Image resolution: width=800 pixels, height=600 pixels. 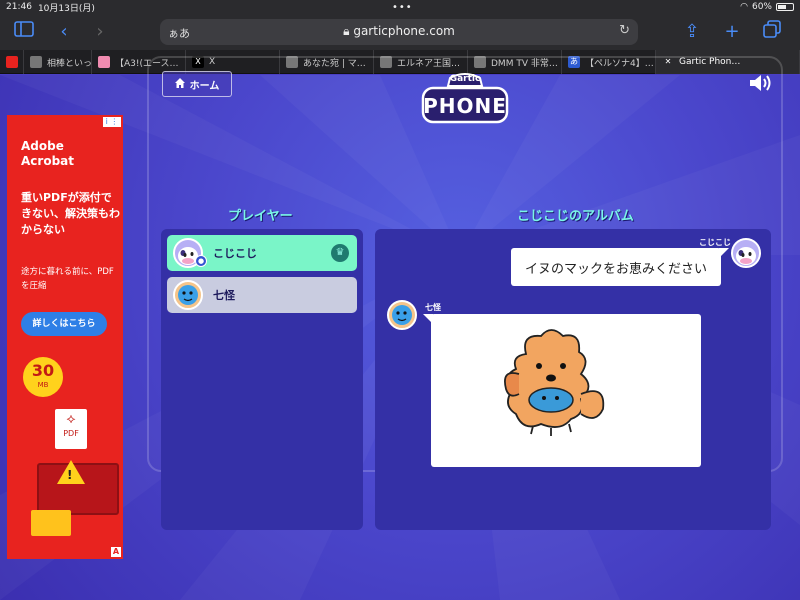 What do you see at coordinates (70, 213) in the screenshot?
I see `ad-headline: 重いPDFが添付できない、解決策もわからない` at bounding box center [70, 213].